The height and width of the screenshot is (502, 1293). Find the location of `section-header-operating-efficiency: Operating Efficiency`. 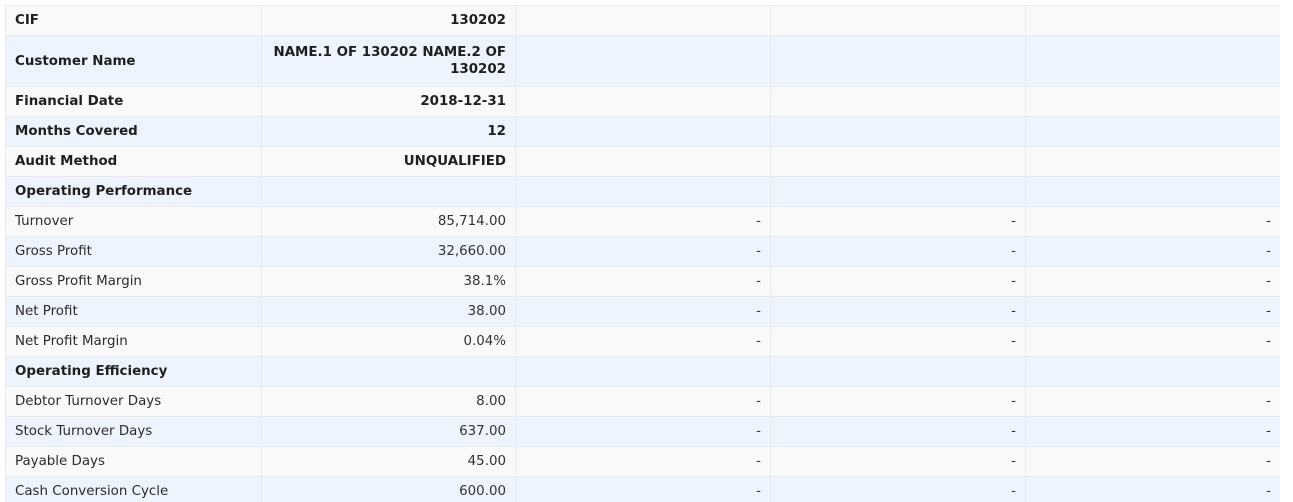

section-header-operating-efficiency: Operating Efficiency is located at coordinates (642, 371).